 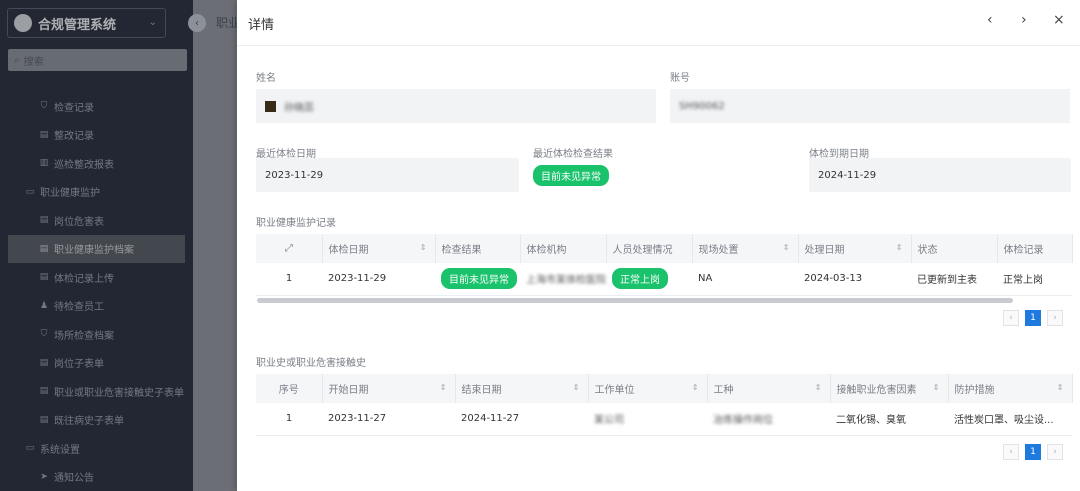 I want to click on cell-job: 冶炼操作岗位, so click(x=768, y=419).